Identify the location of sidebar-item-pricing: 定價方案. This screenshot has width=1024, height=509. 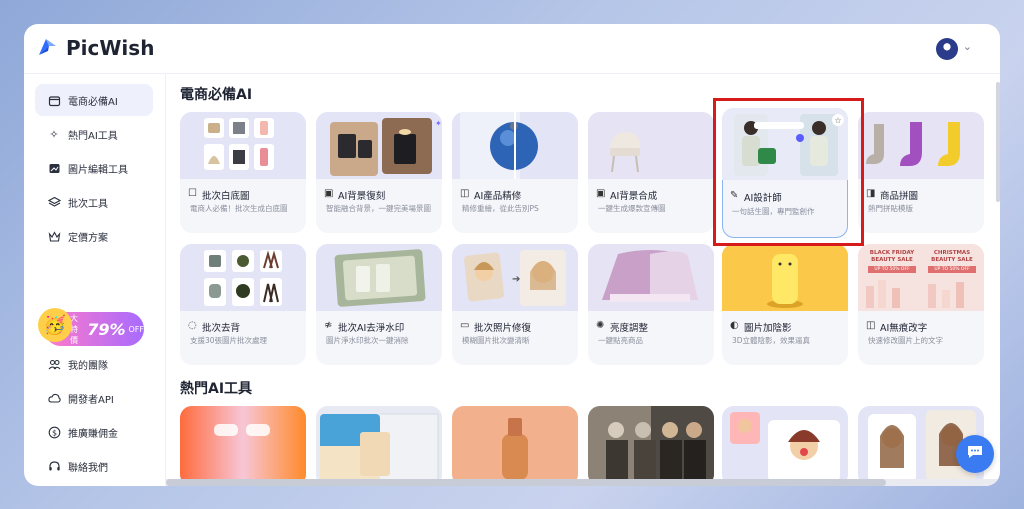
(94, 236).